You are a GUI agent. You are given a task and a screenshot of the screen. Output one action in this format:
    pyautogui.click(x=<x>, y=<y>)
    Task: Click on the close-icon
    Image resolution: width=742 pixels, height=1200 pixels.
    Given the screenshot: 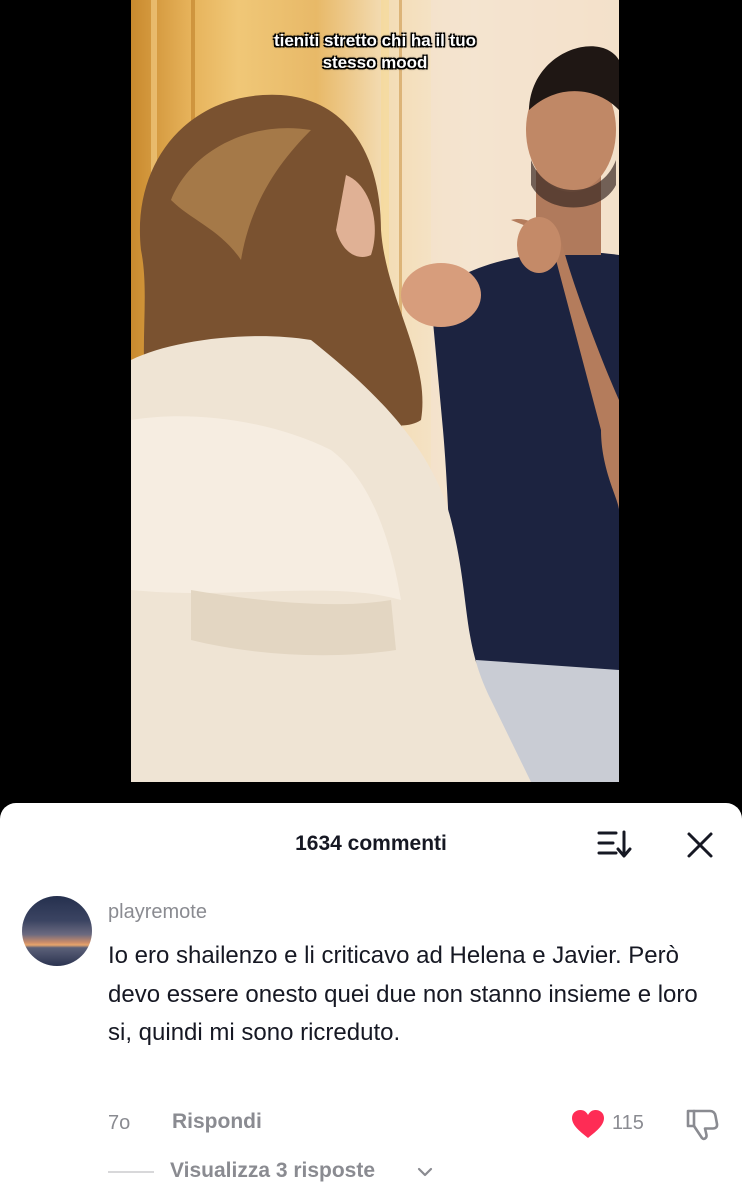 What is the action you would take?
    pyautogui.click(x=700, y=845)
    